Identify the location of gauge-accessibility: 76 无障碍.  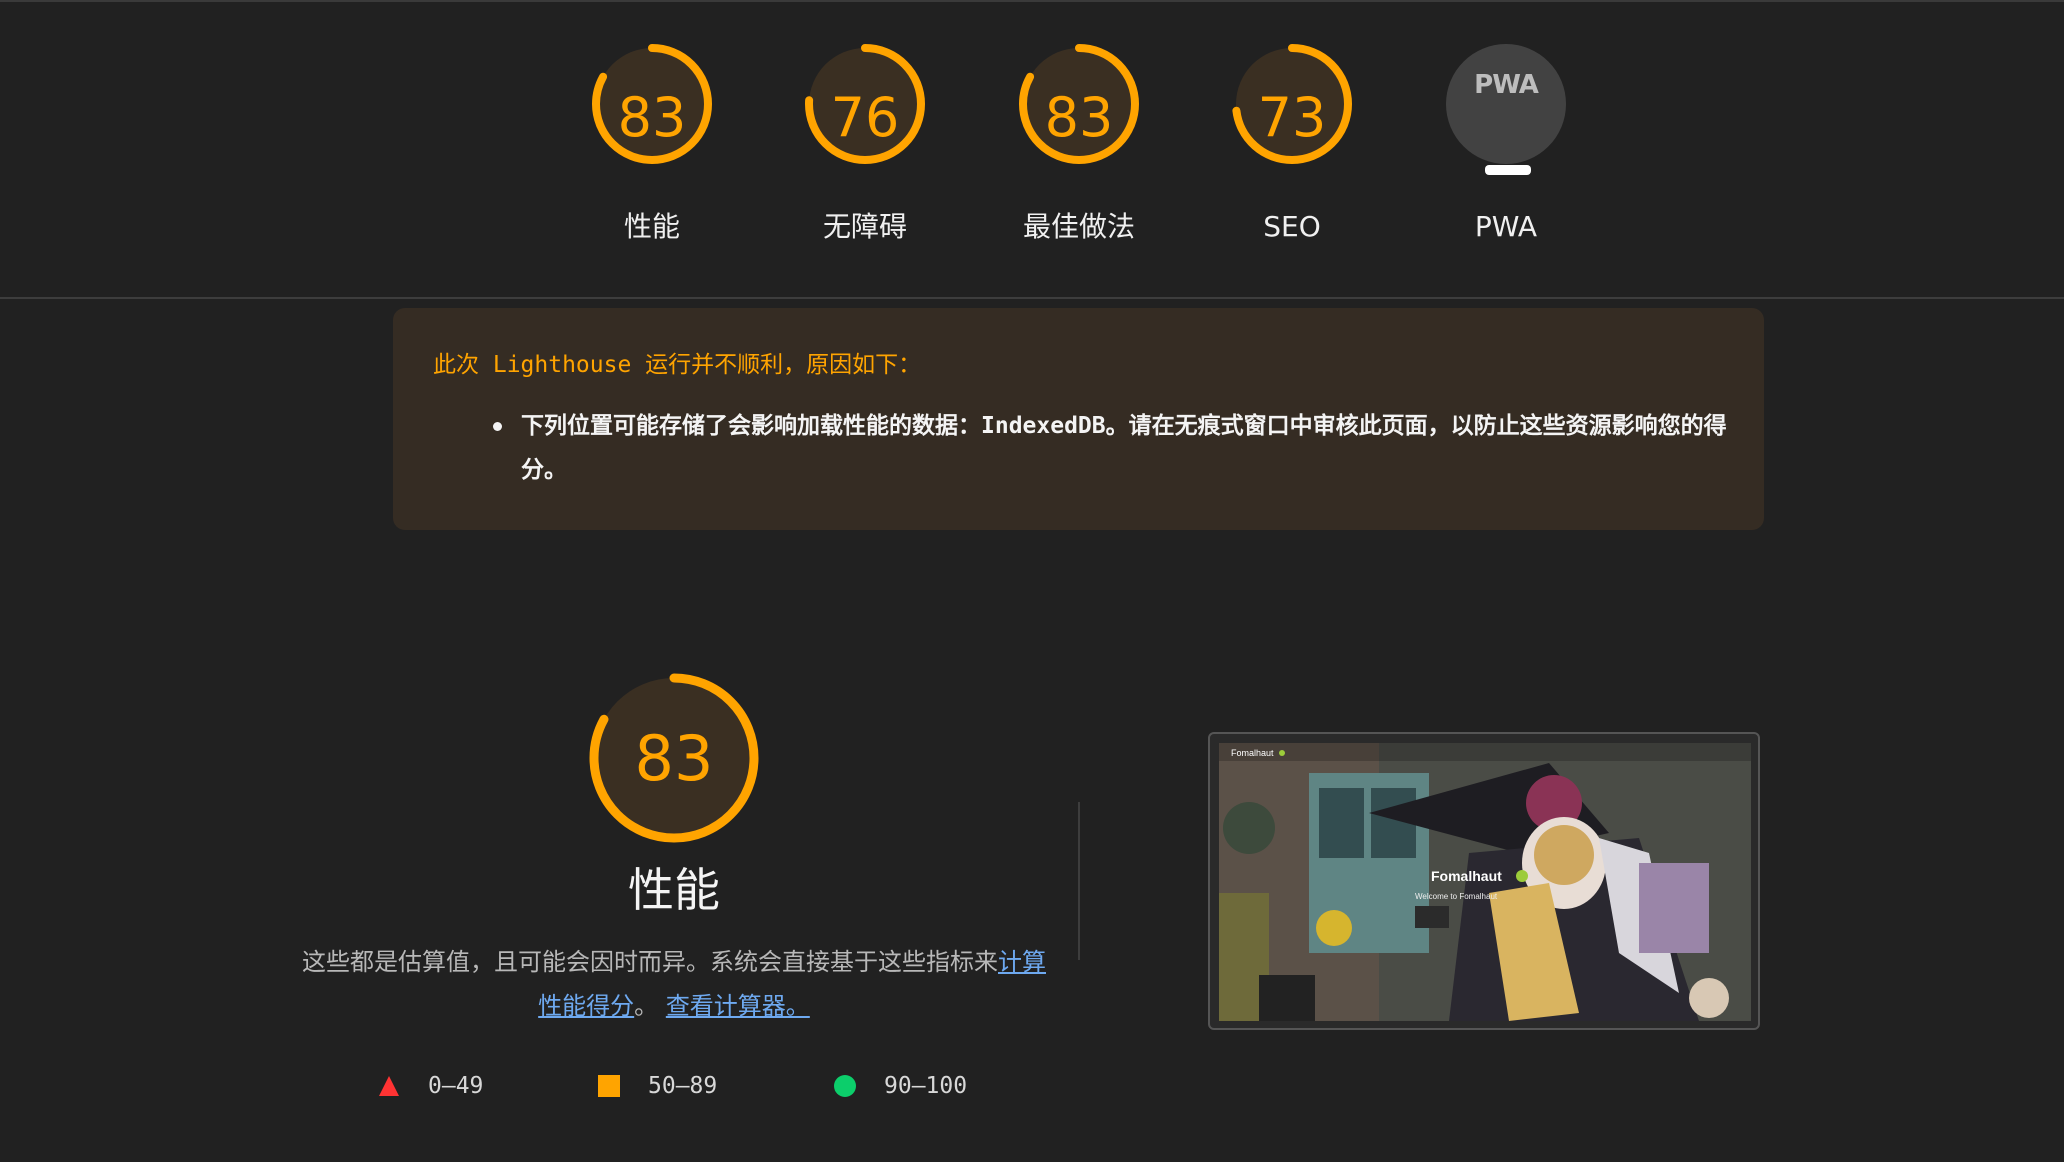
(865, 154).